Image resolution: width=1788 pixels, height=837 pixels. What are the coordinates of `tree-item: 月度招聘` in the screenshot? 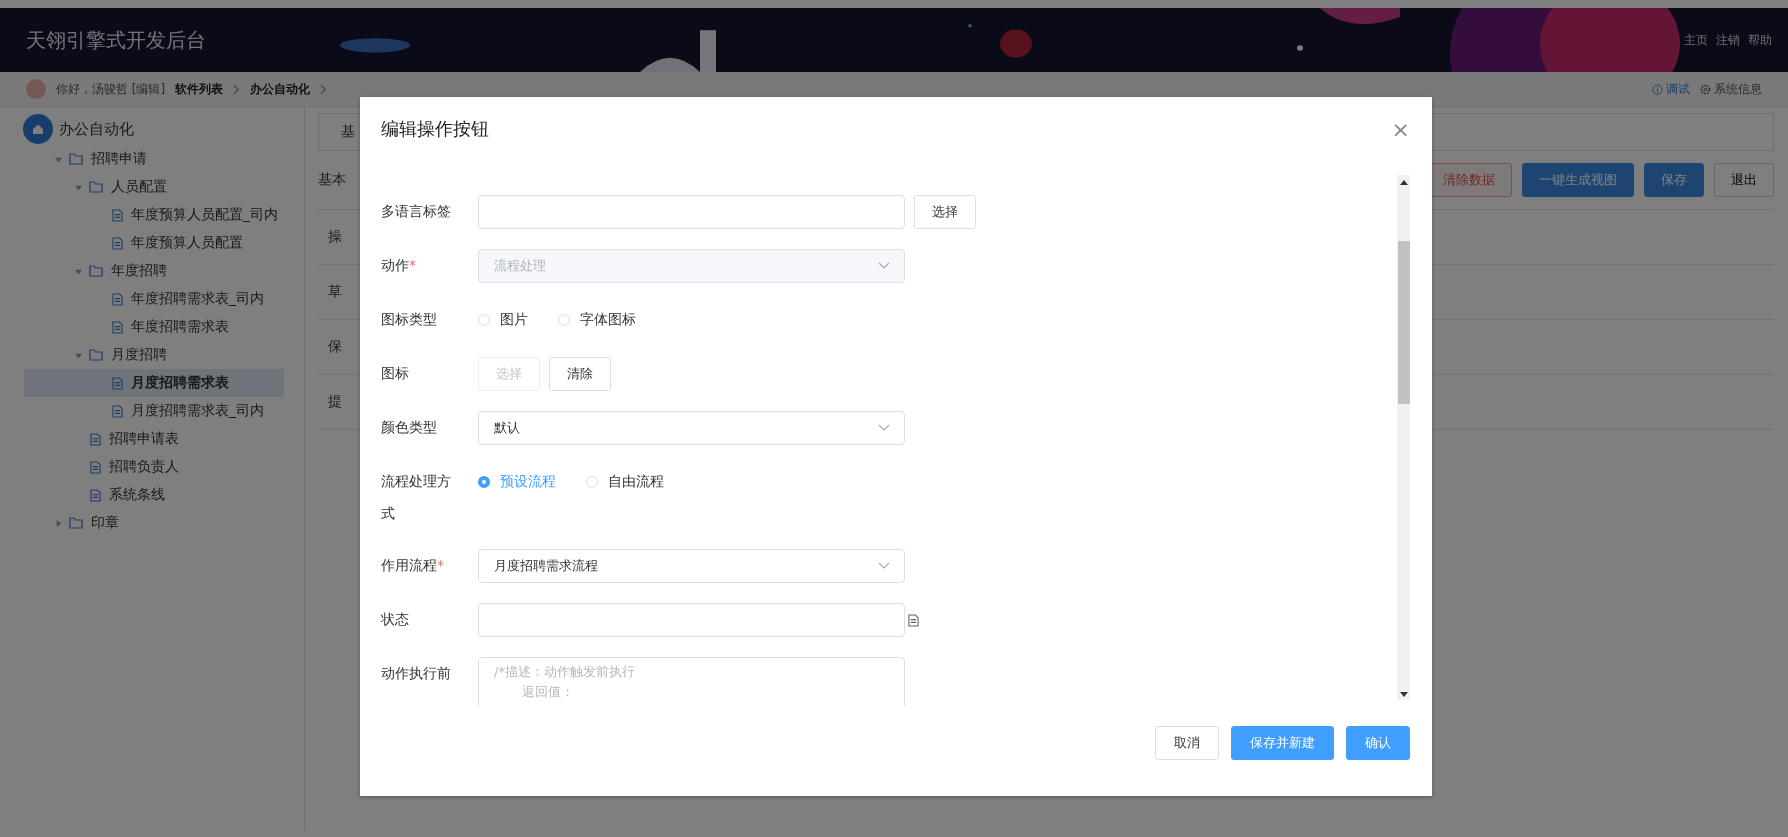 It's located at (154, 355).